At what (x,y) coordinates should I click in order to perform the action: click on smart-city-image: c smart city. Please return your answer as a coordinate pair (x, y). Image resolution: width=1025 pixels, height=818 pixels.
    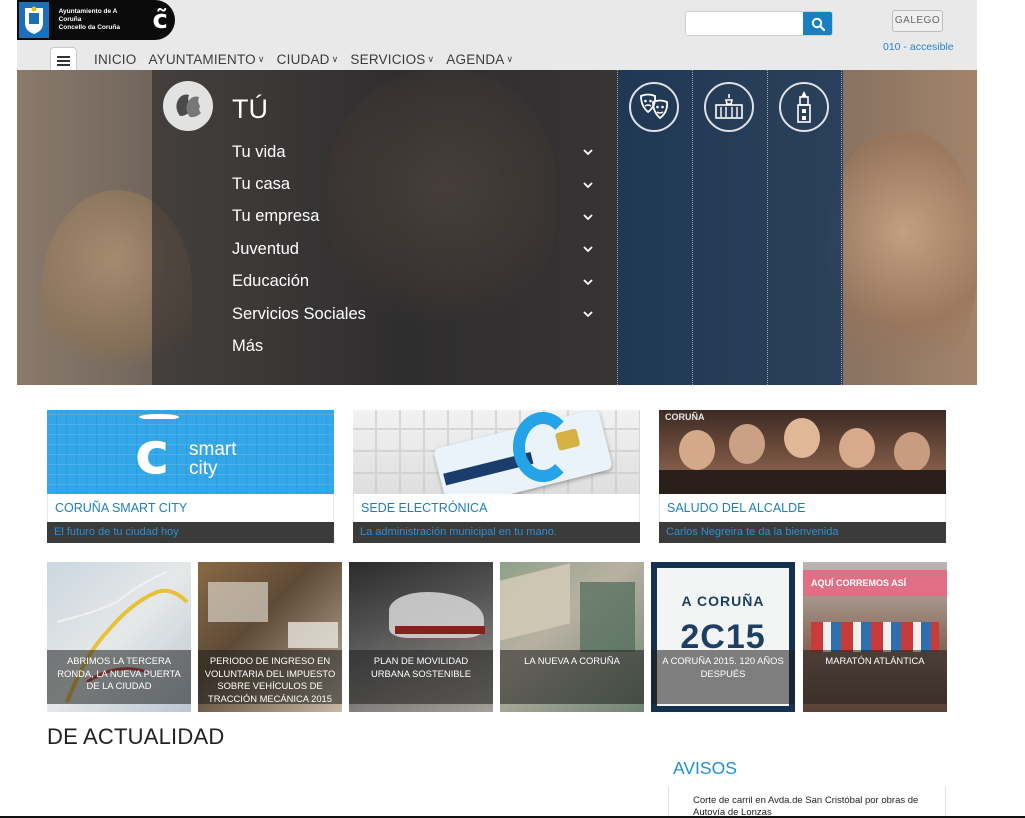
    Looking at the image, I should click on (190, 452).